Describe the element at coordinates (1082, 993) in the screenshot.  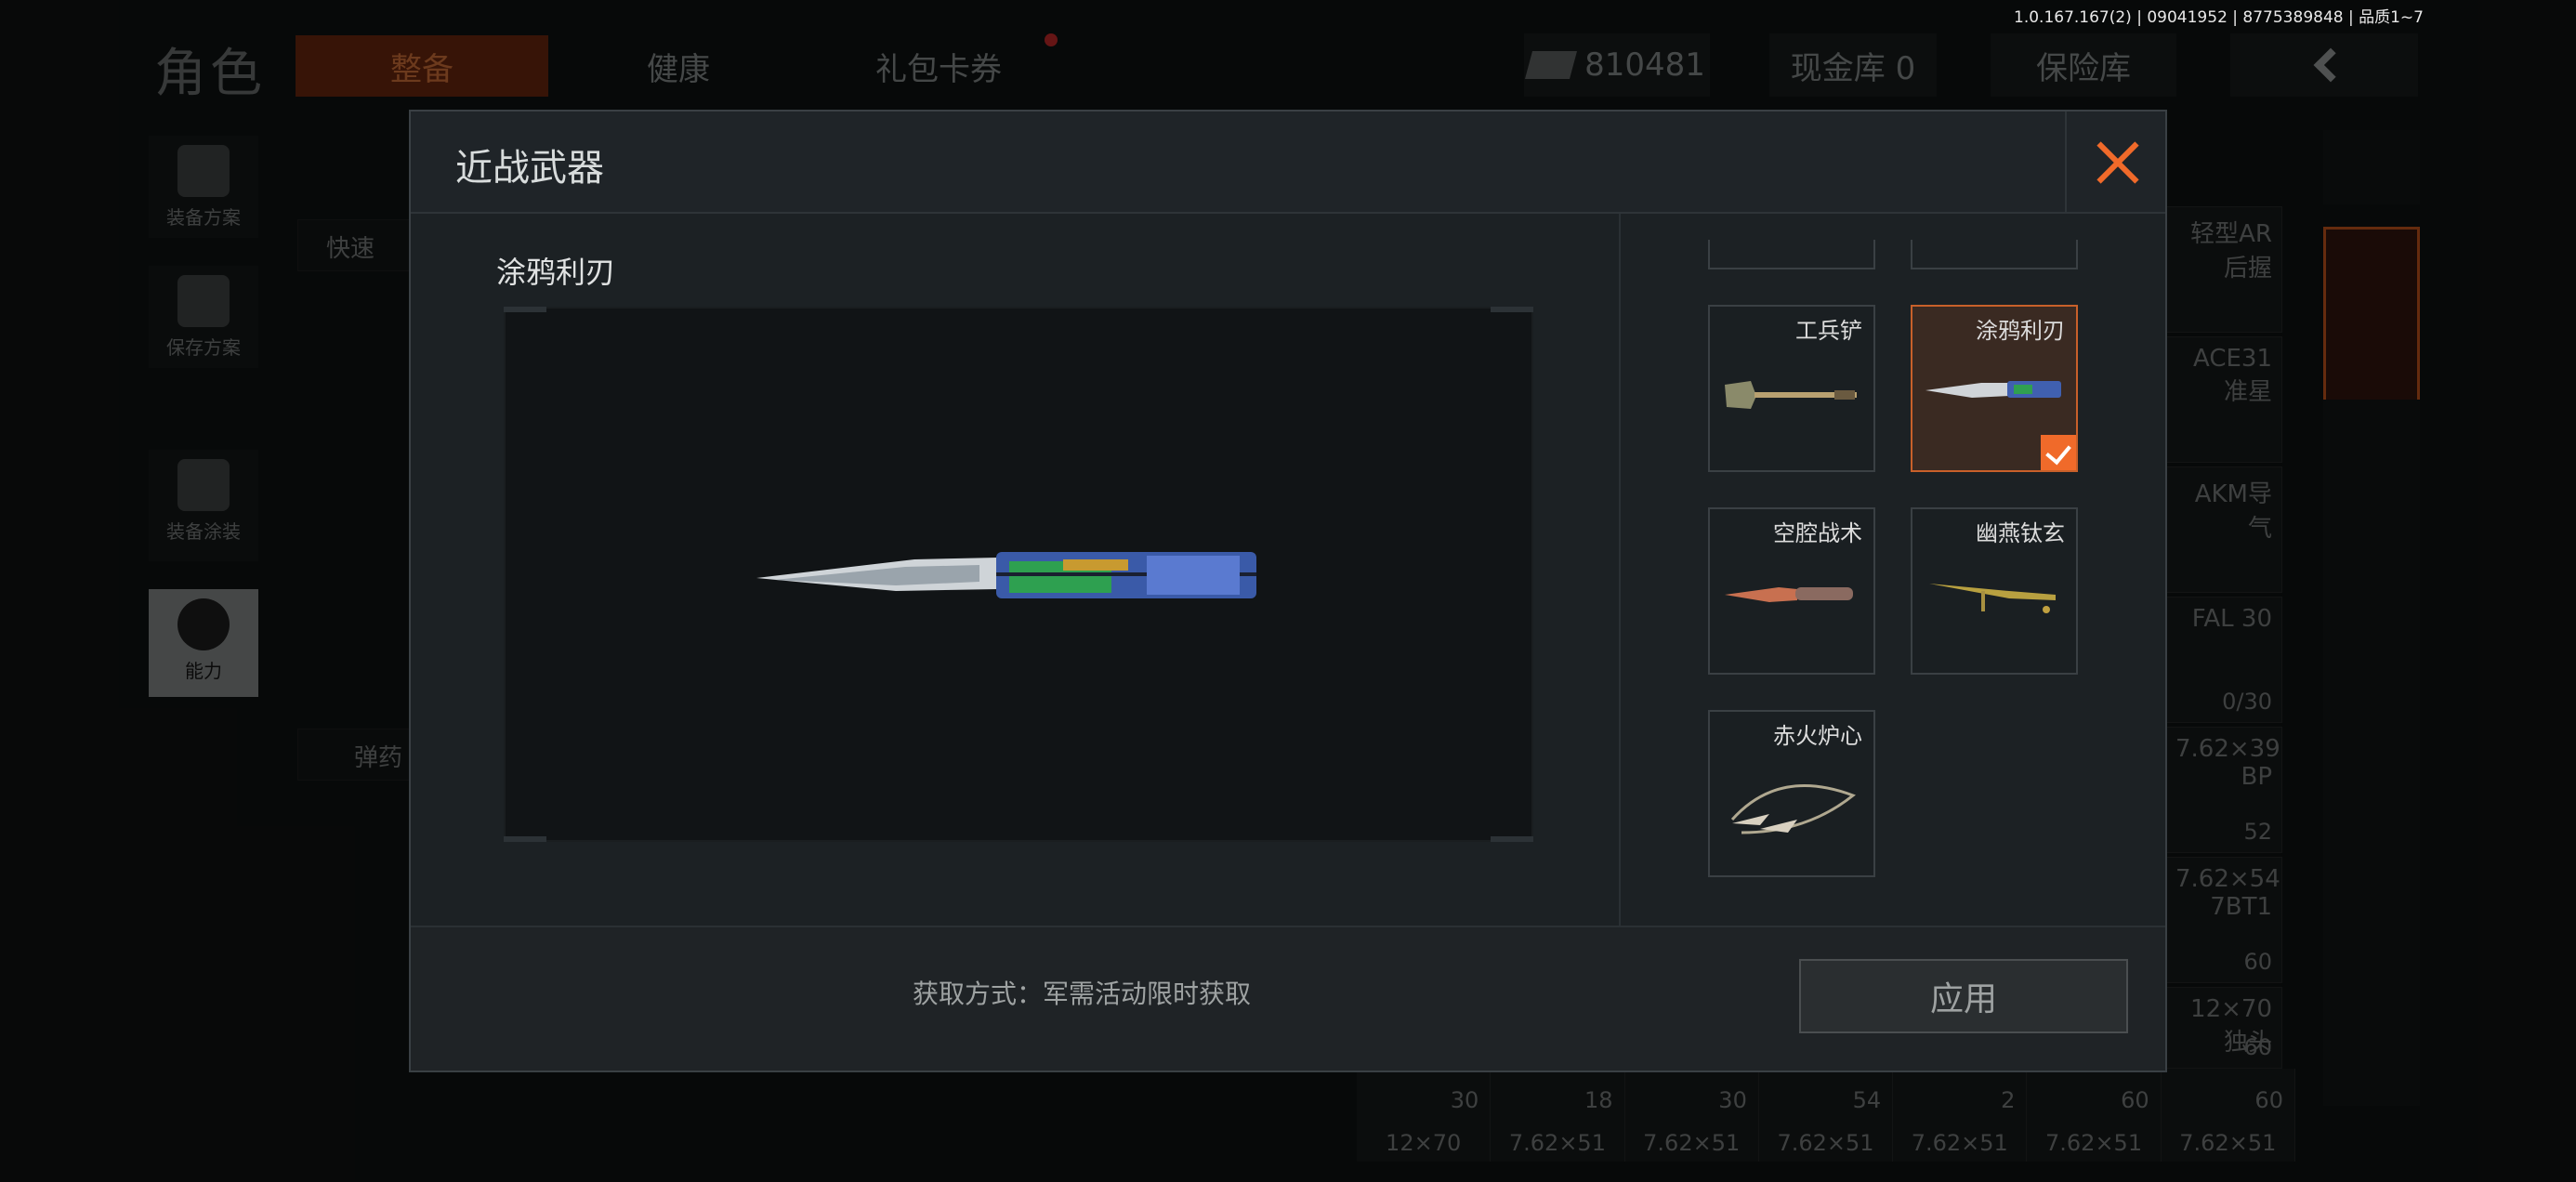
I see `acquire-method: 获取方式：军需活动限时获取` at that location.